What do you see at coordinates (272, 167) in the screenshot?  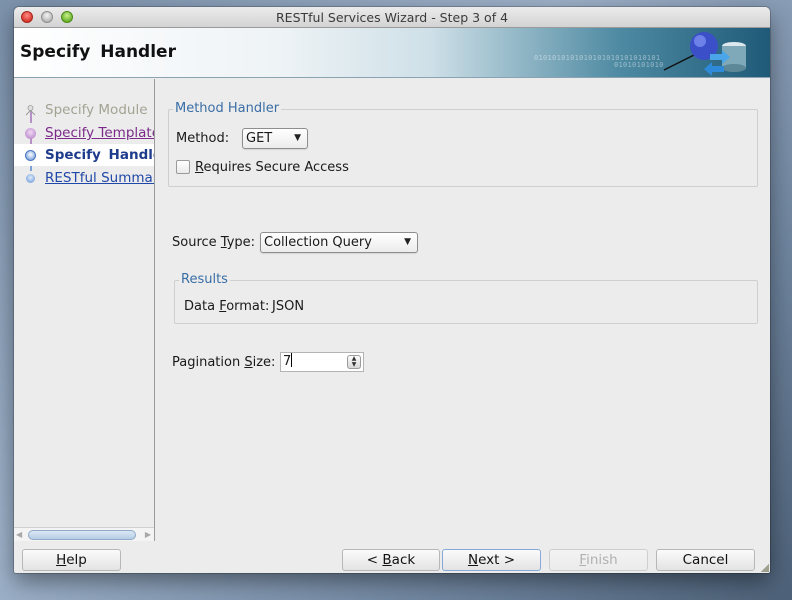 I see `requires-secure-access-label: Requires Secure Access` at bounding box center [272, 167].